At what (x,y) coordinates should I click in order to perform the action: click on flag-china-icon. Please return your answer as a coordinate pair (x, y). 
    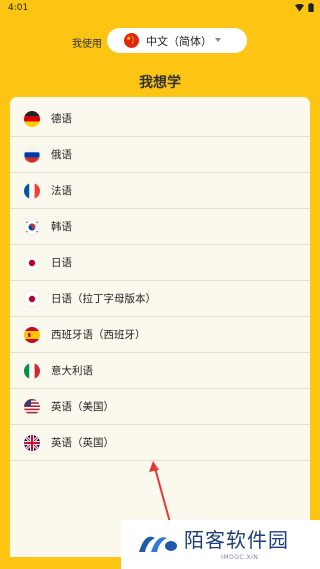
    Looking at the image, I should click on (131, 40).